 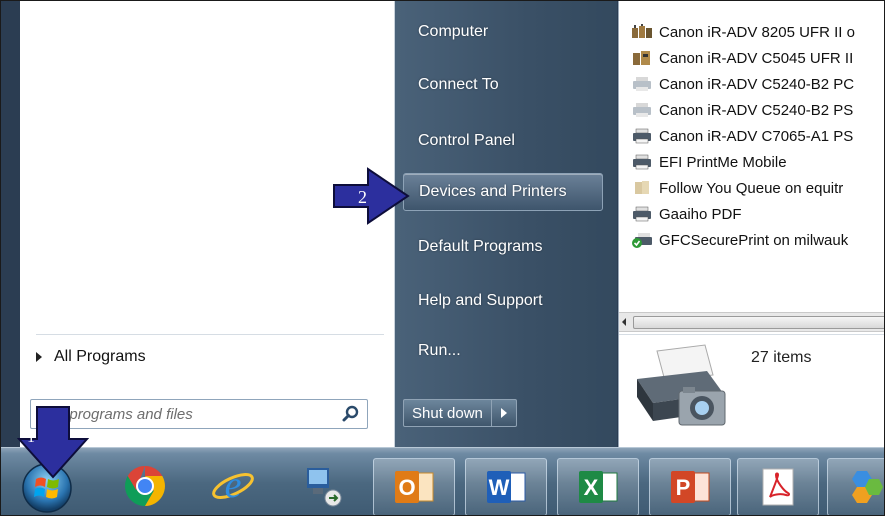 I want to click on menu-item-computer: Computer, so click(x=503, y=32).